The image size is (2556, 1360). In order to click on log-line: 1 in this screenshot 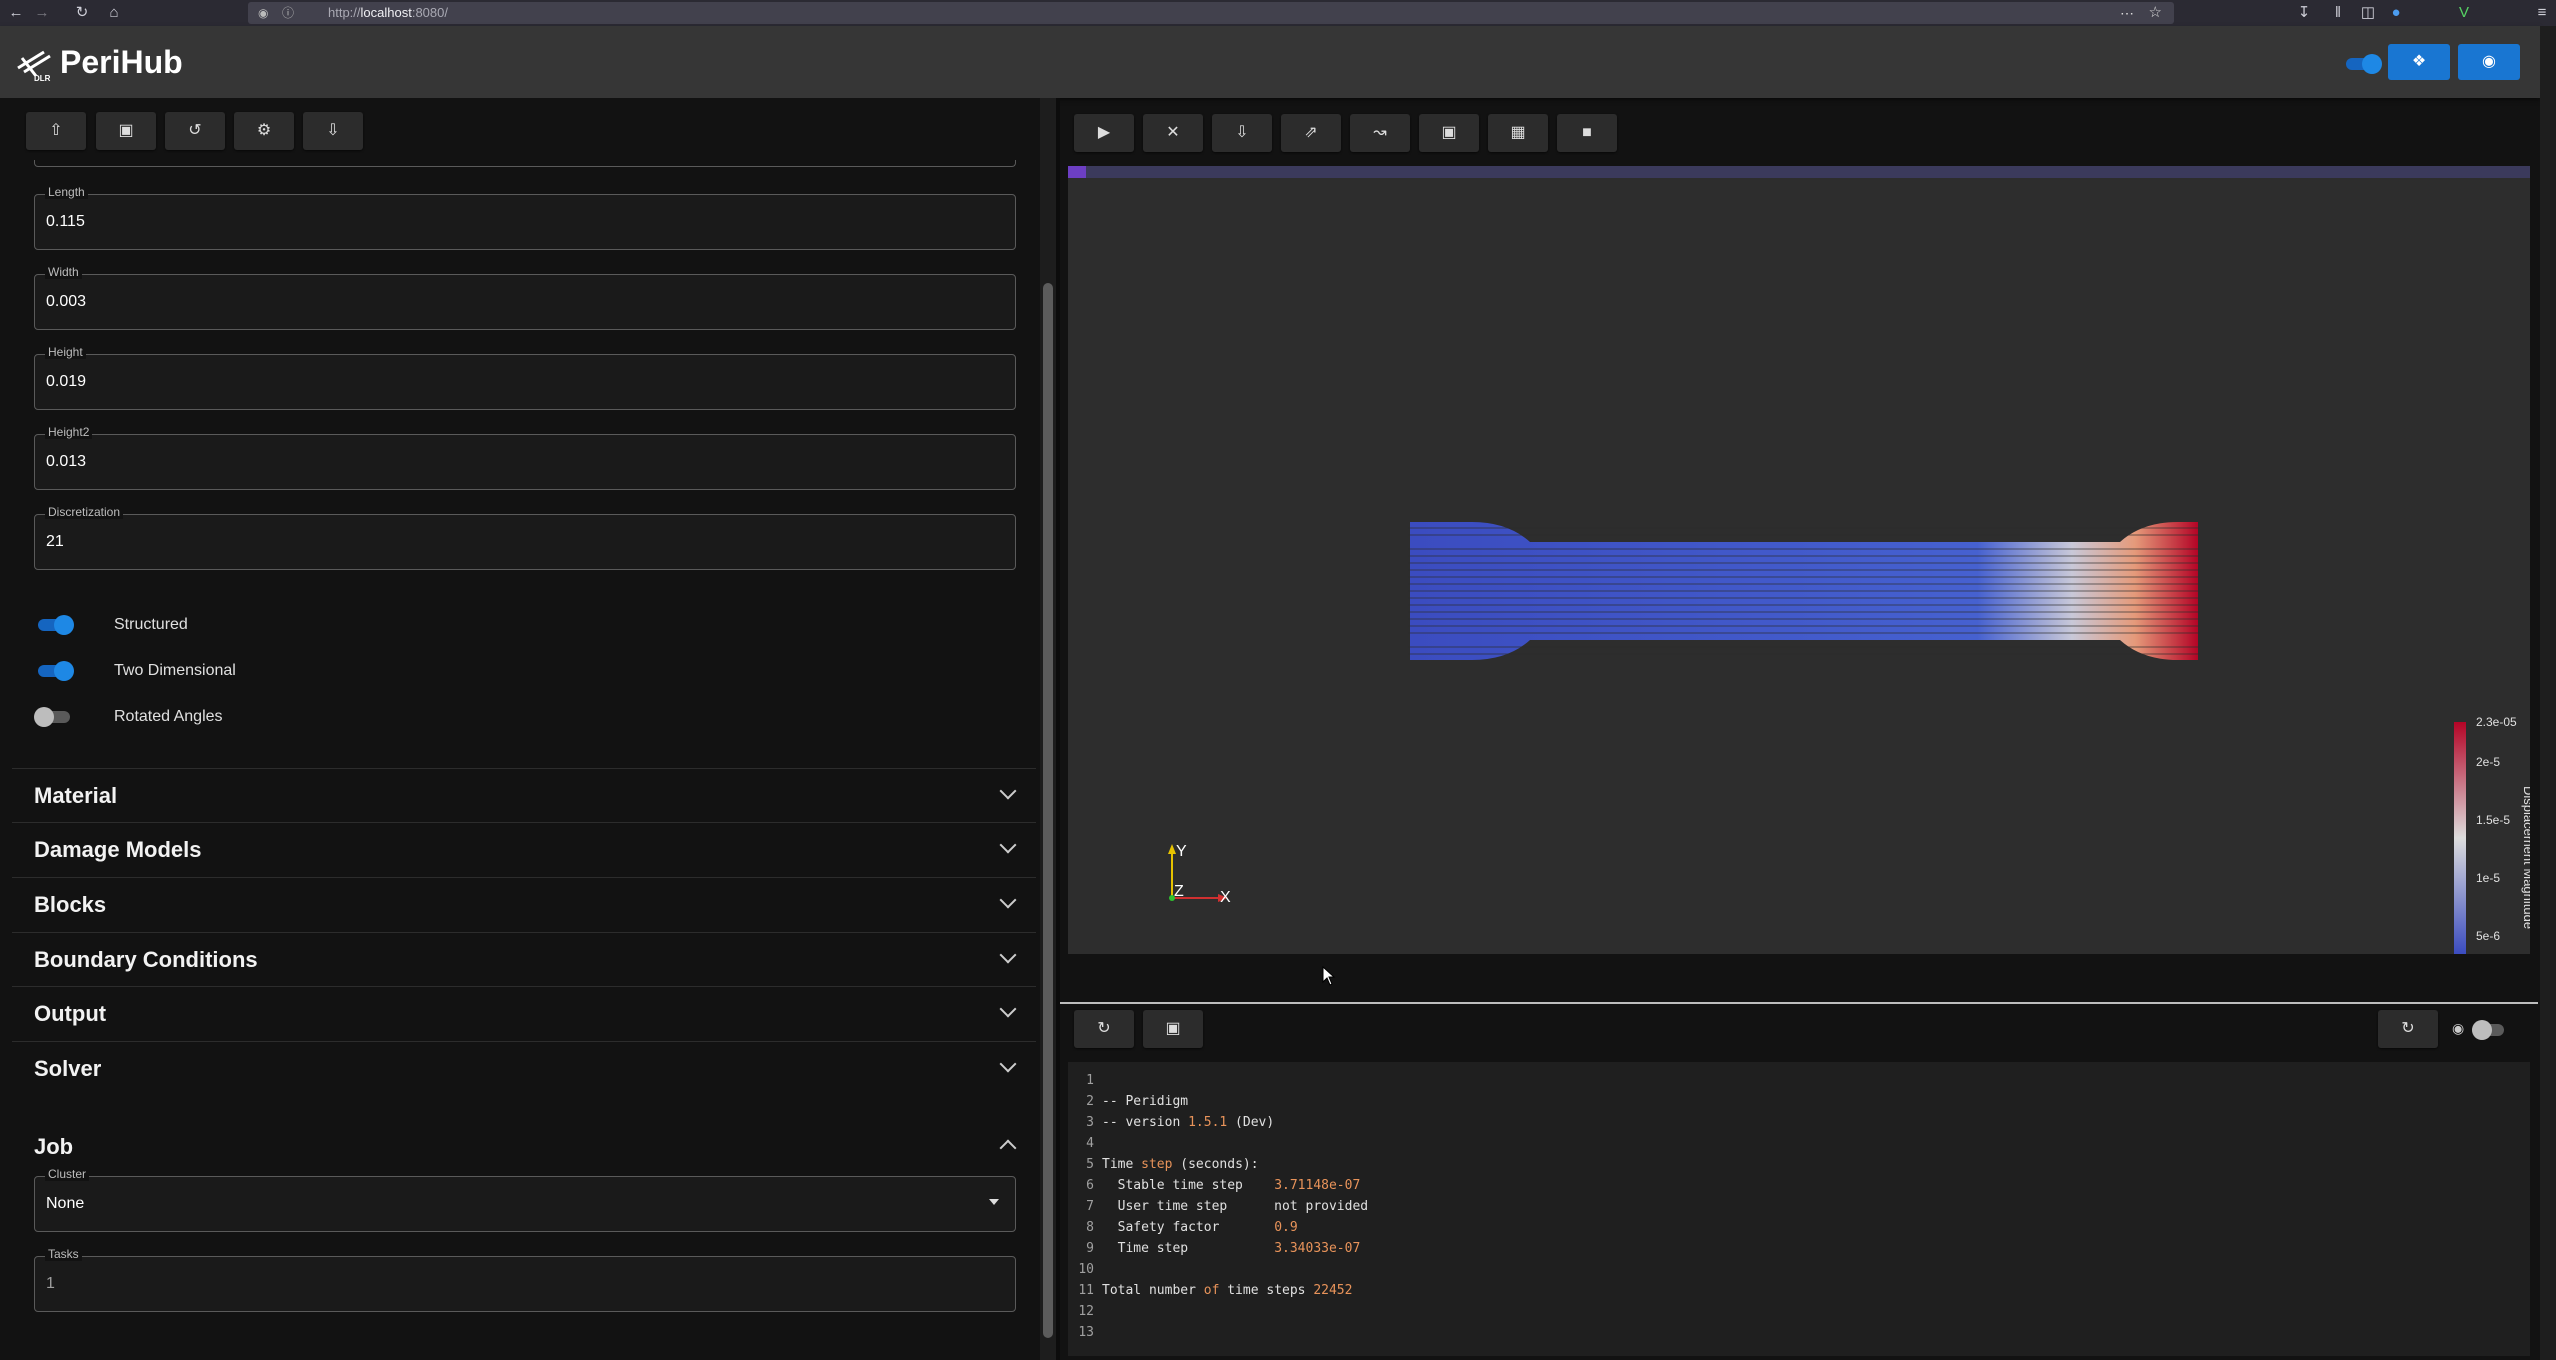, I will do `click(1085, 1080)`.